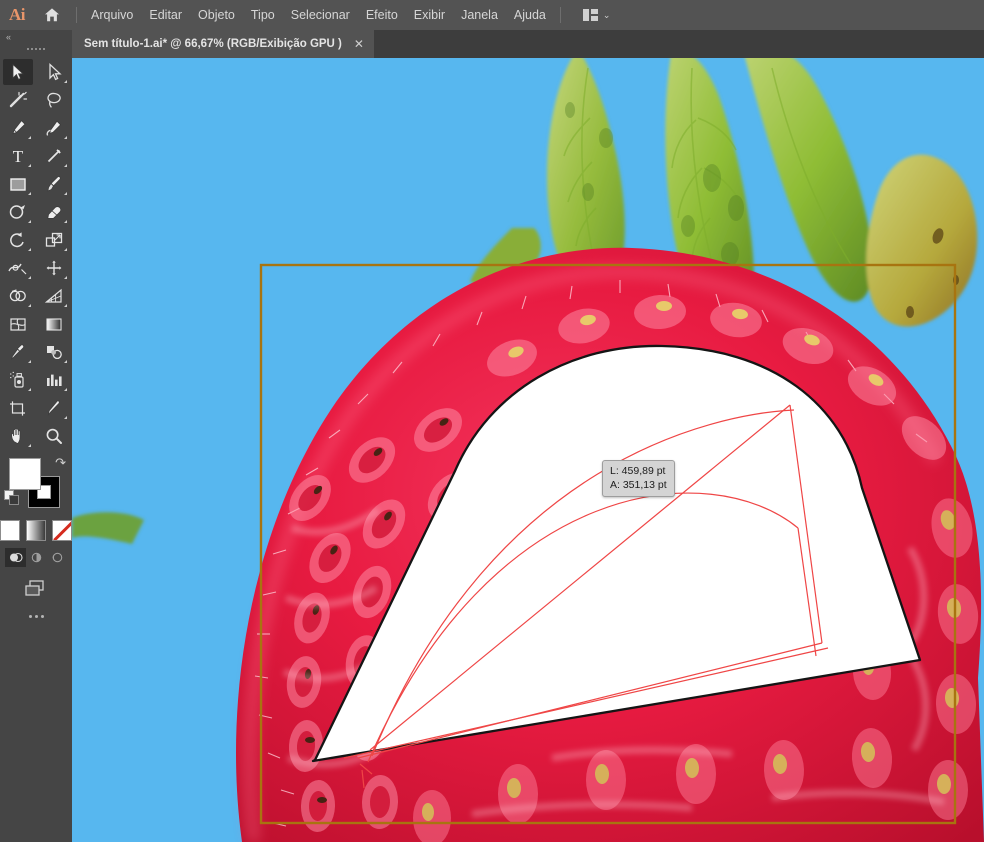 The width and height of the screenshot is (984, 842). Describe the element at coordinates (638, 485) in the screenshot. I see `measurement-angle: A: 351,13 pt` at that location.